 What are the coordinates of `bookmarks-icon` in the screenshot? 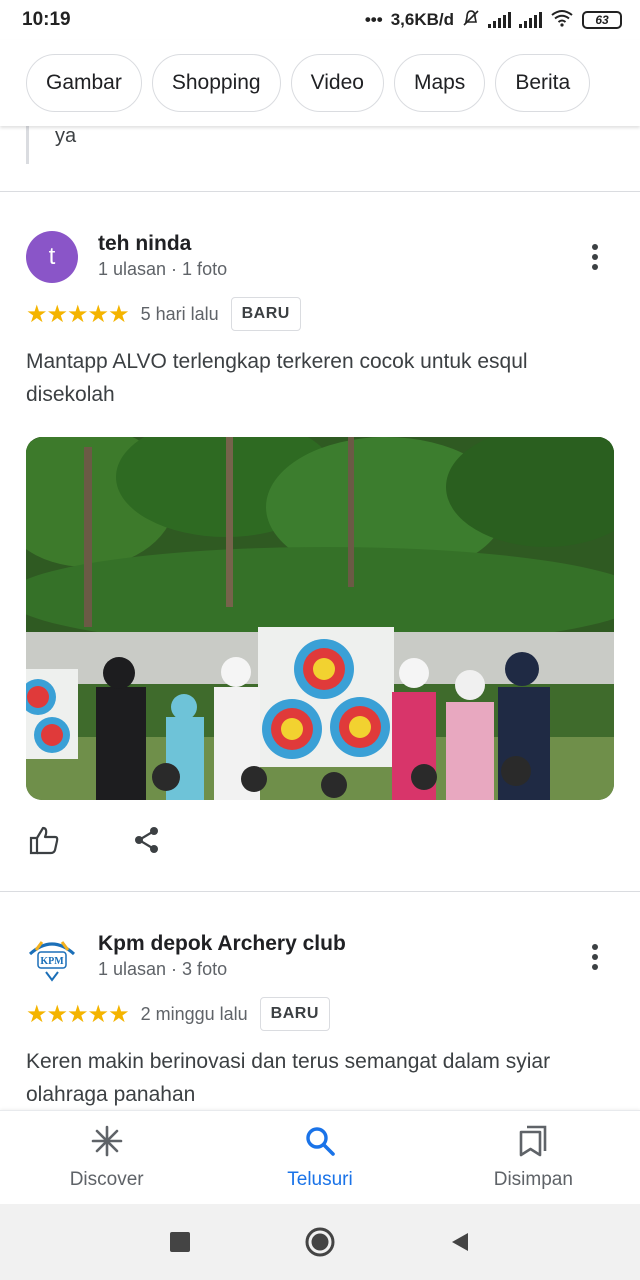 It's located at (533, 1143).